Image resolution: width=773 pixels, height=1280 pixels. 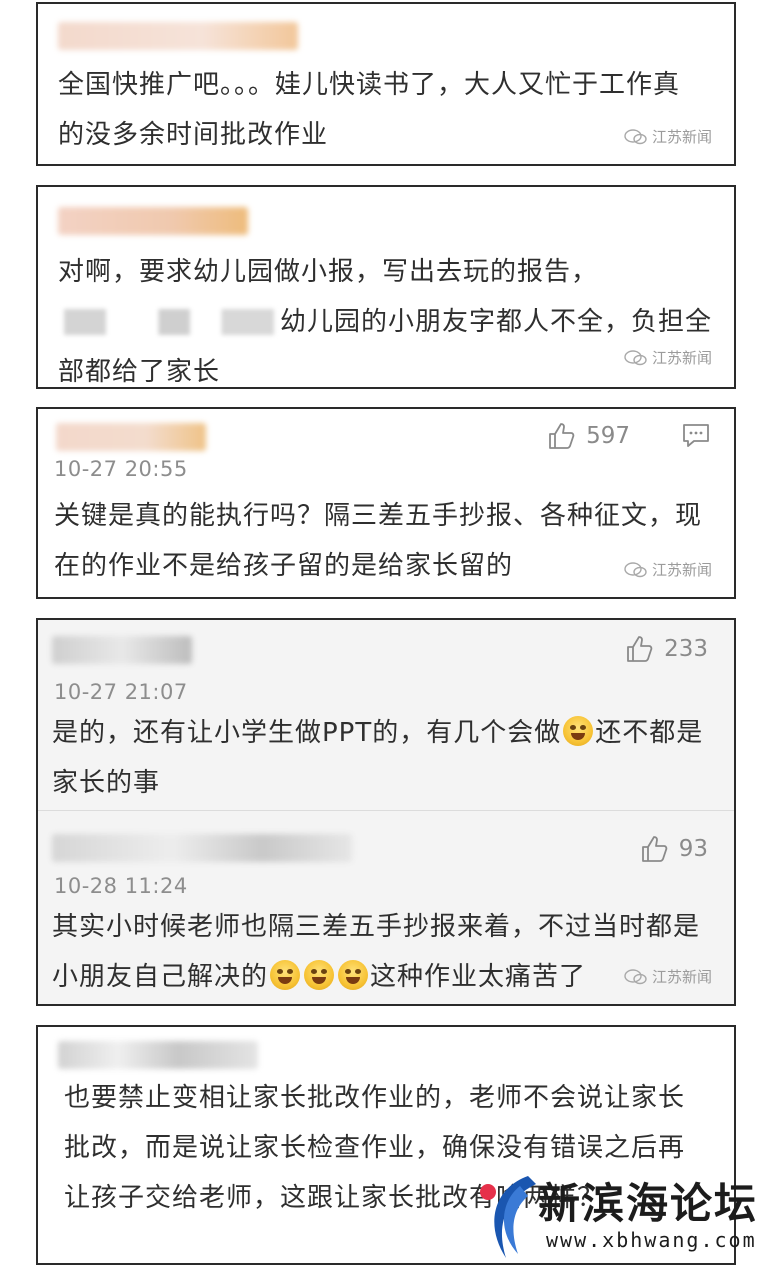 I want to click on logo-url: www.xbhwang.com, so click(x=651, y=1240).